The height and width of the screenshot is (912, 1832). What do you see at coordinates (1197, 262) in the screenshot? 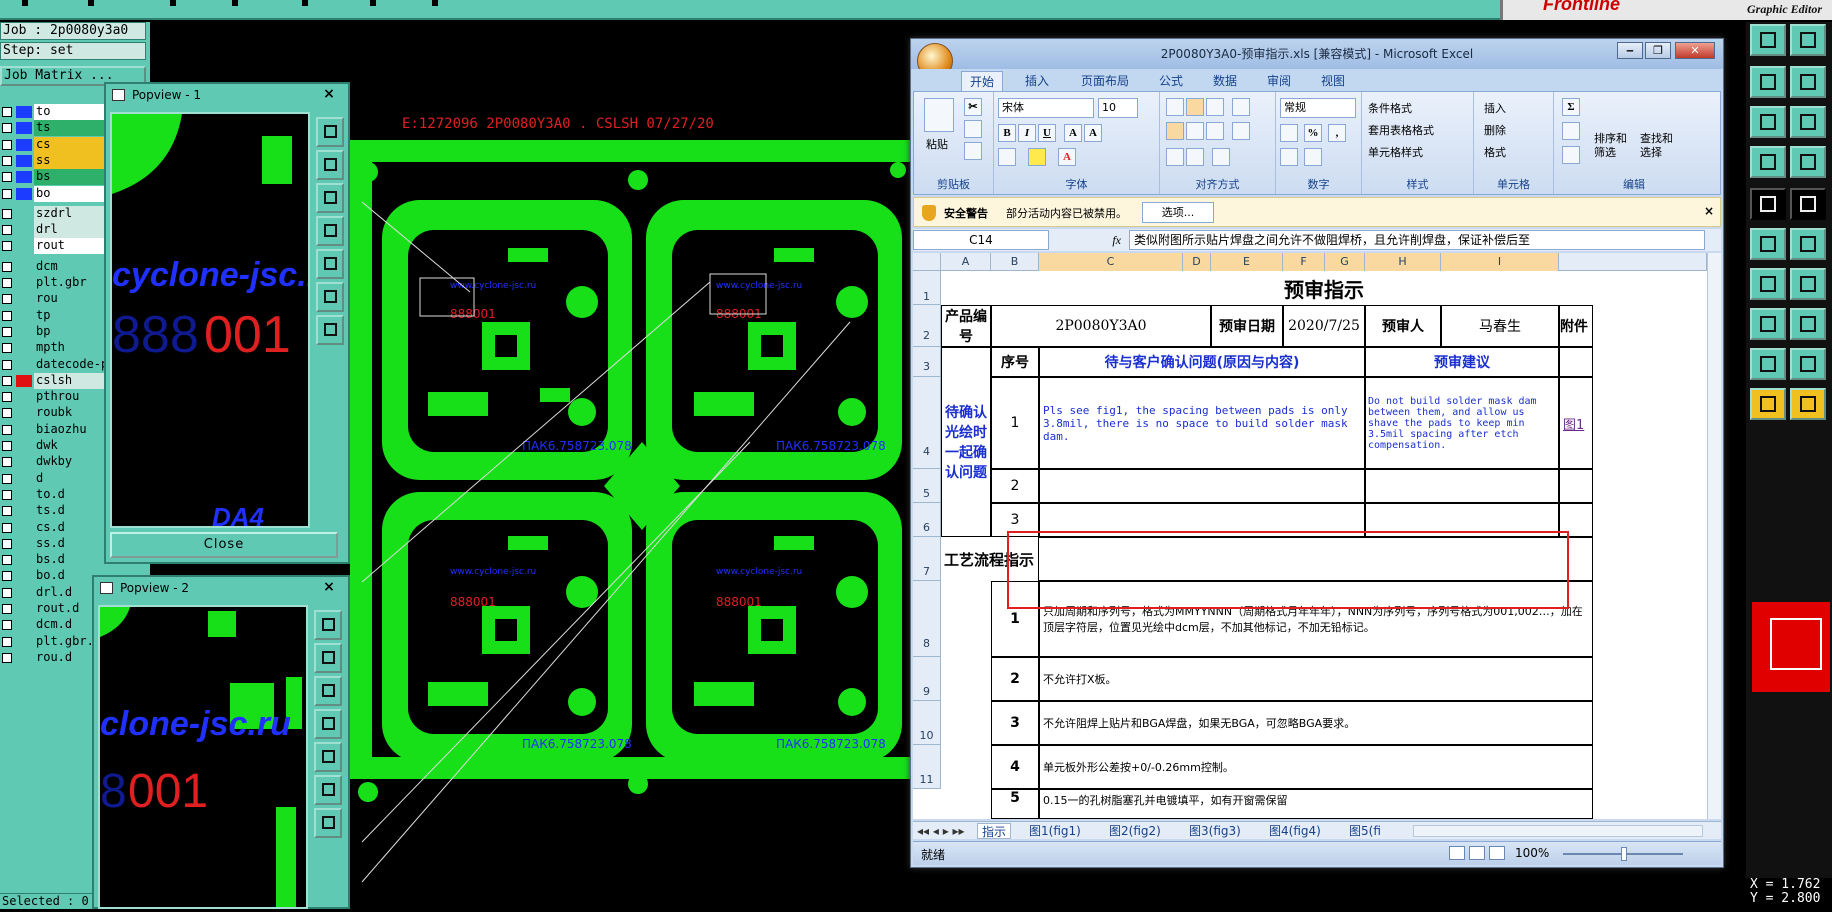
I see `column-header: D` at bounding box center [1197, 262].